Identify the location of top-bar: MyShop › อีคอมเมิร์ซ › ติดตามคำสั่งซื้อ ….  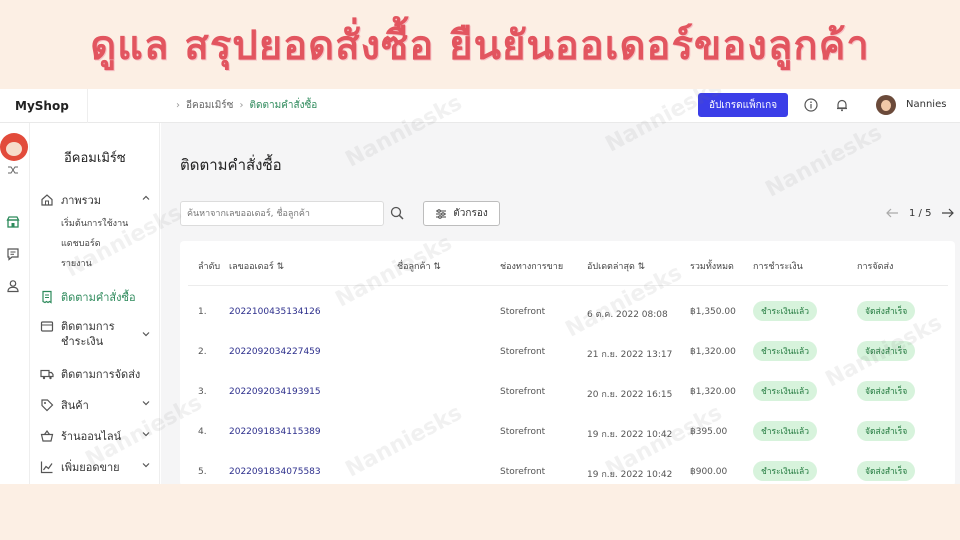
(480, 106).